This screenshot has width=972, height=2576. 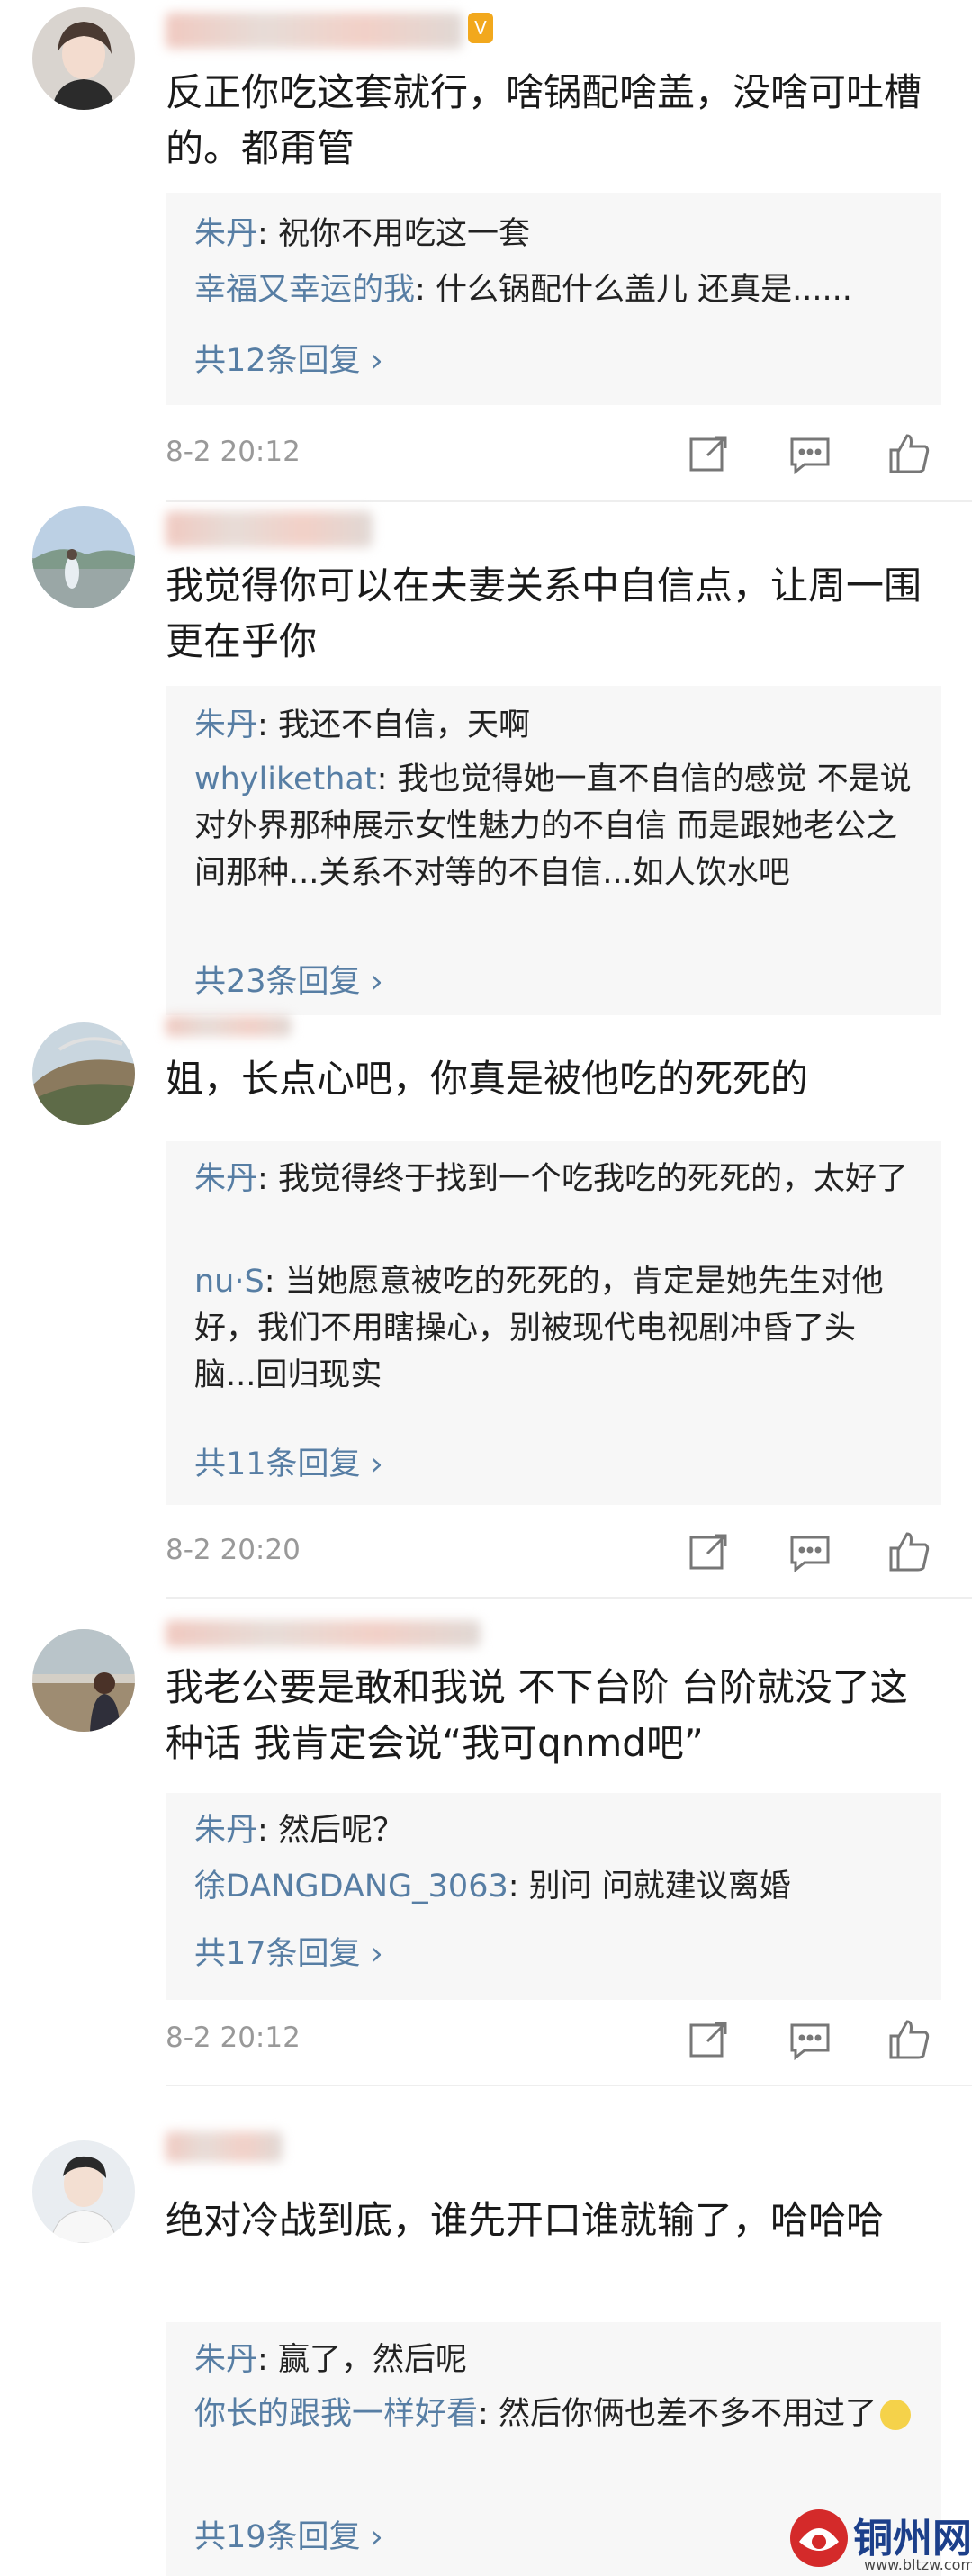 I want to click on reply-item: 朱丹: 然后呢？, so click(x=299, y=1831).